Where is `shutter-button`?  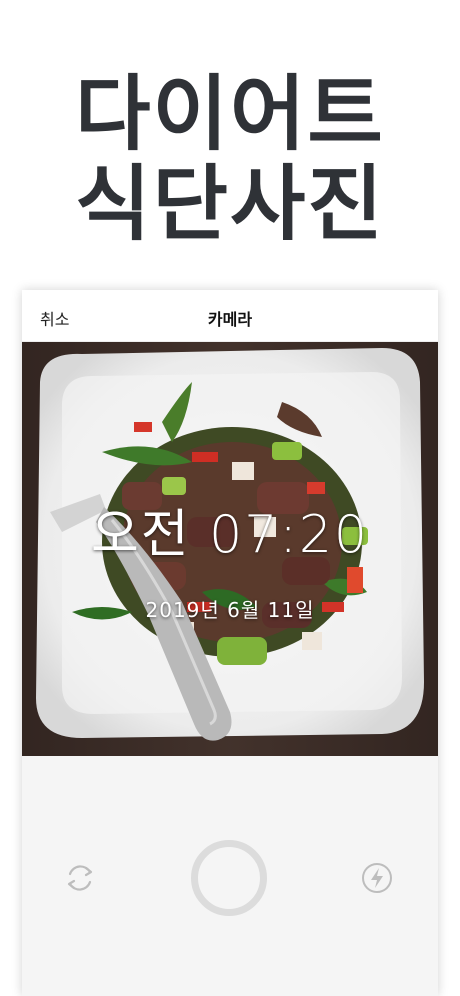 shutter-button is located at coordinates (229, 878).